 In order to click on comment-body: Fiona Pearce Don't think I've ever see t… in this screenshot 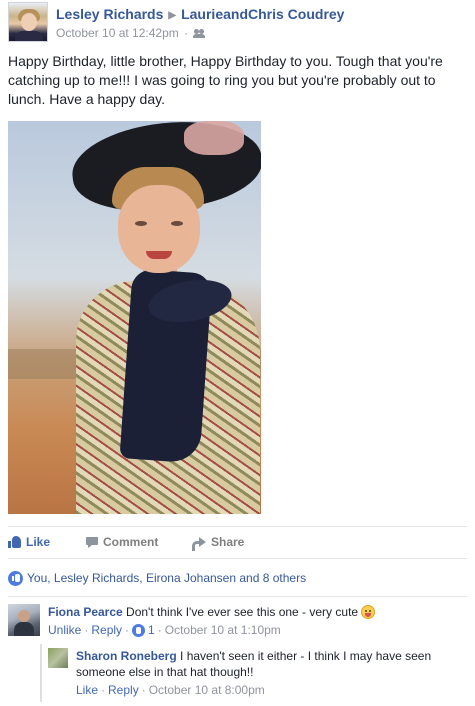, I will do `click(258, 621)`.